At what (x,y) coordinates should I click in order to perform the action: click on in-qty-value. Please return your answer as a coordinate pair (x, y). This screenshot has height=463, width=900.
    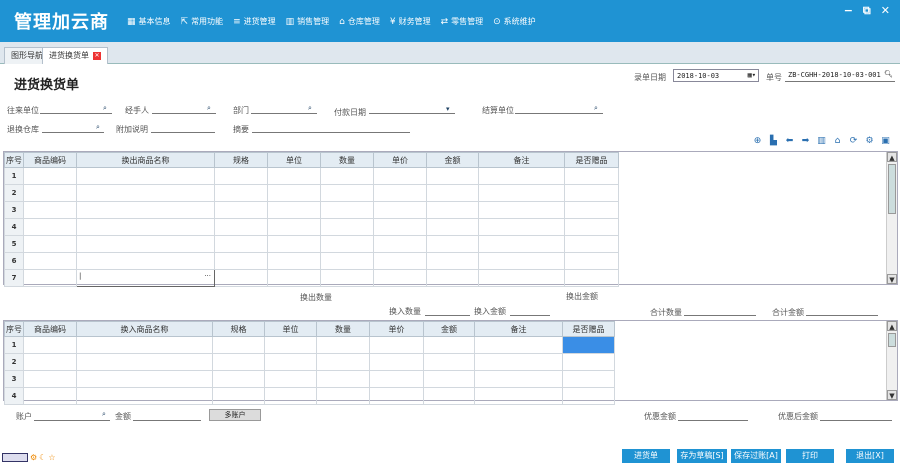
    Looking at the image, I should click on (447, 311).